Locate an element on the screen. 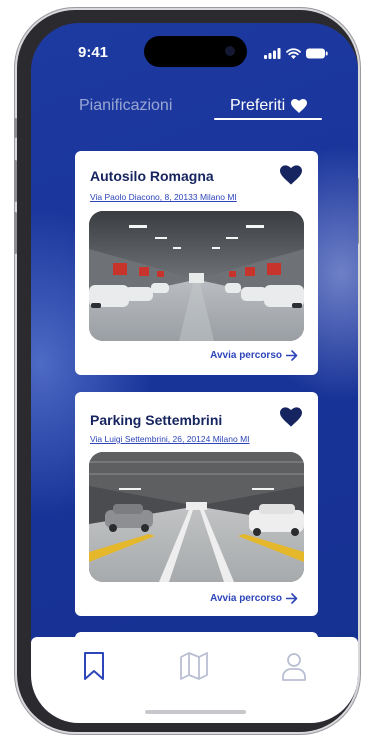 The width and height of the screenshot is (373, 738). battery-icon is located at coordinates (317, 53).